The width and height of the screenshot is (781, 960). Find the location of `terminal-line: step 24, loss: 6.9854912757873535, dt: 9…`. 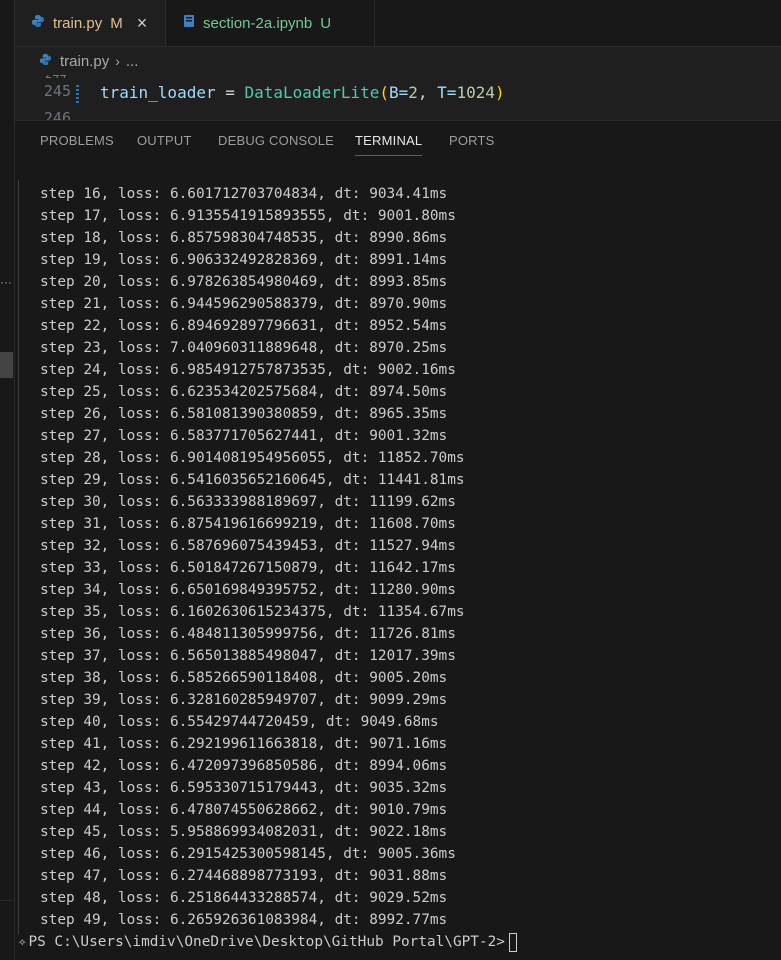

terminal-line: step 24, loss: 6.9854912757873535, dt: 9… is located at coordinates (248, 370).